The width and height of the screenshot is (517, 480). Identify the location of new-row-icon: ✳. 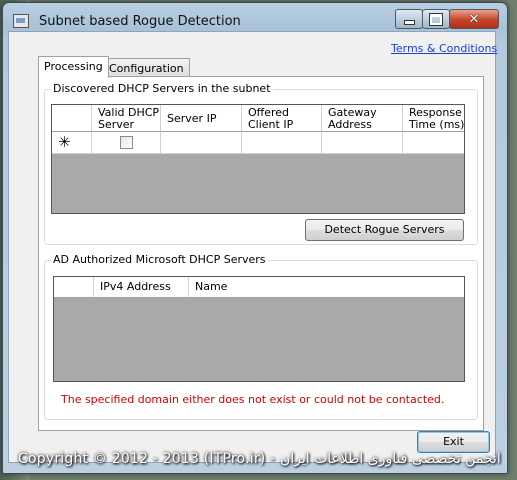
(64, 142).